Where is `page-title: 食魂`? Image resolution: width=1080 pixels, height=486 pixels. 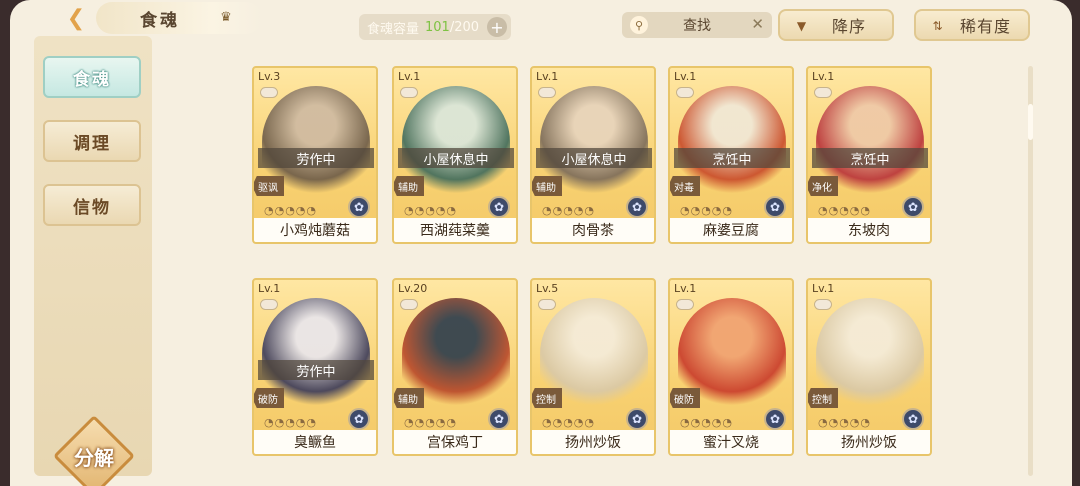
page-title: 食魂 is located at coordinates (179, 18).